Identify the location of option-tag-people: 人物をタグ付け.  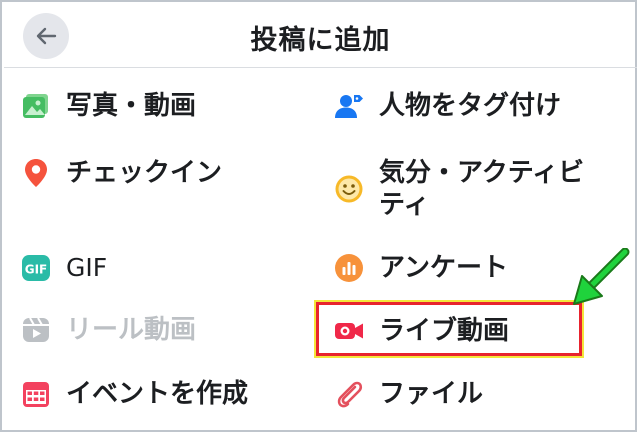
(447, 106).